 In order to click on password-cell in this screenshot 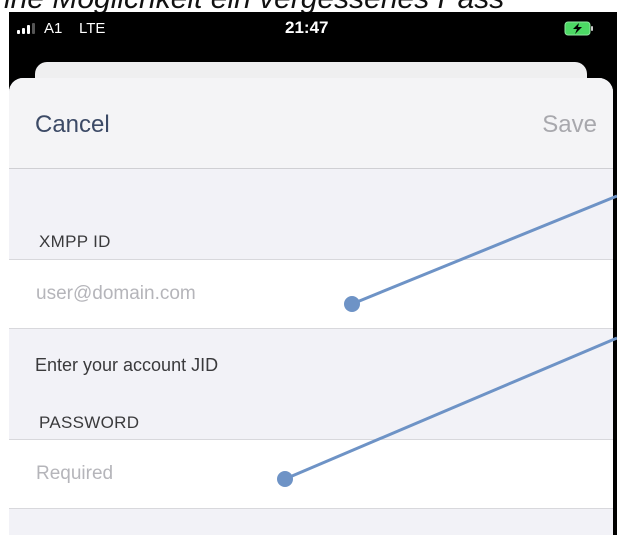, I will do `click(311, 474)`.